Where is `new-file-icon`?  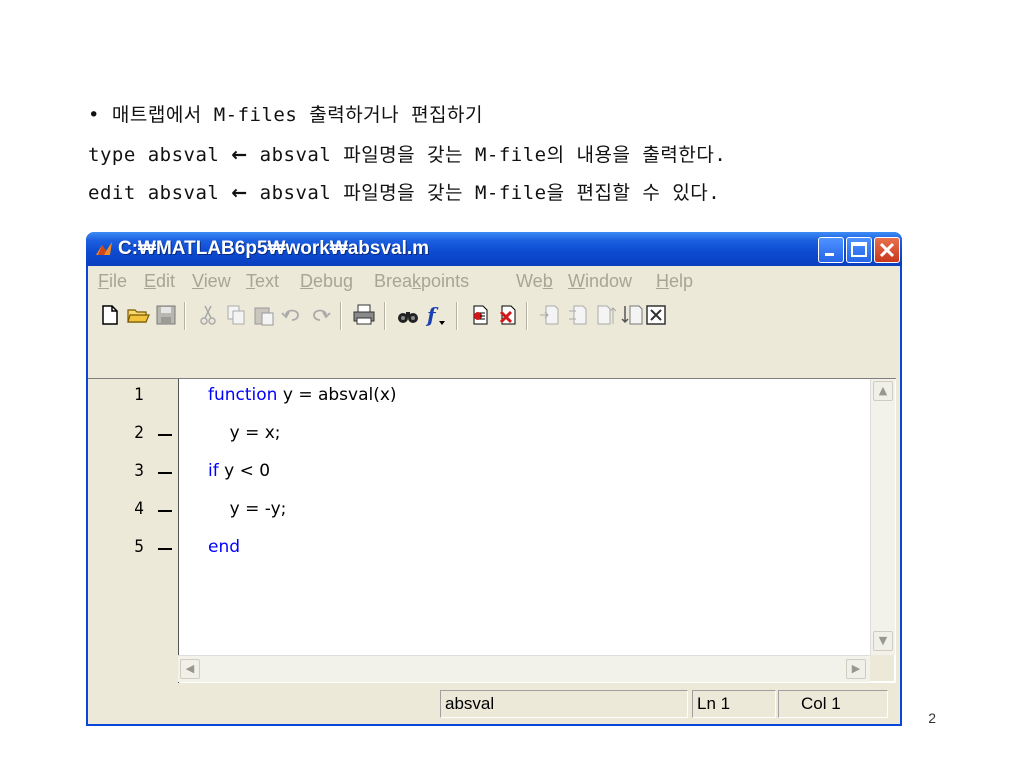 new-file-icon is located at coordinates (110, 315).